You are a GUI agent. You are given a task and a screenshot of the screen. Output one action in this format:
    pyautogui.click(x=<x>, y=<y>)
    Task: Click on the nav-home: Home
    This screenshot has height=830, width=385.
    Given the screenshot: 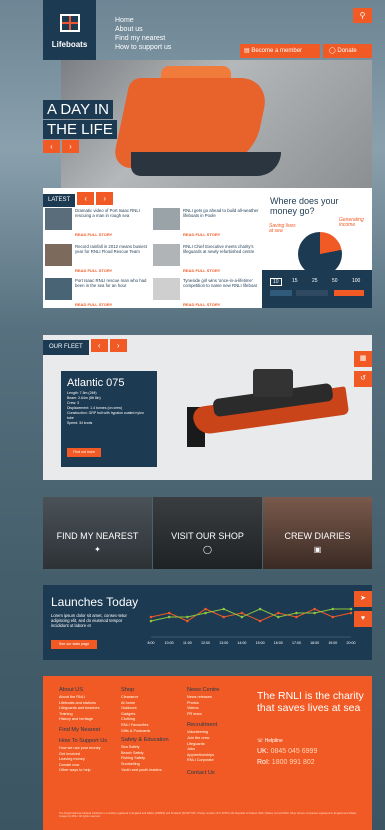 What is the action you would take?
    pyautogui.click(x=143, y=20)
    